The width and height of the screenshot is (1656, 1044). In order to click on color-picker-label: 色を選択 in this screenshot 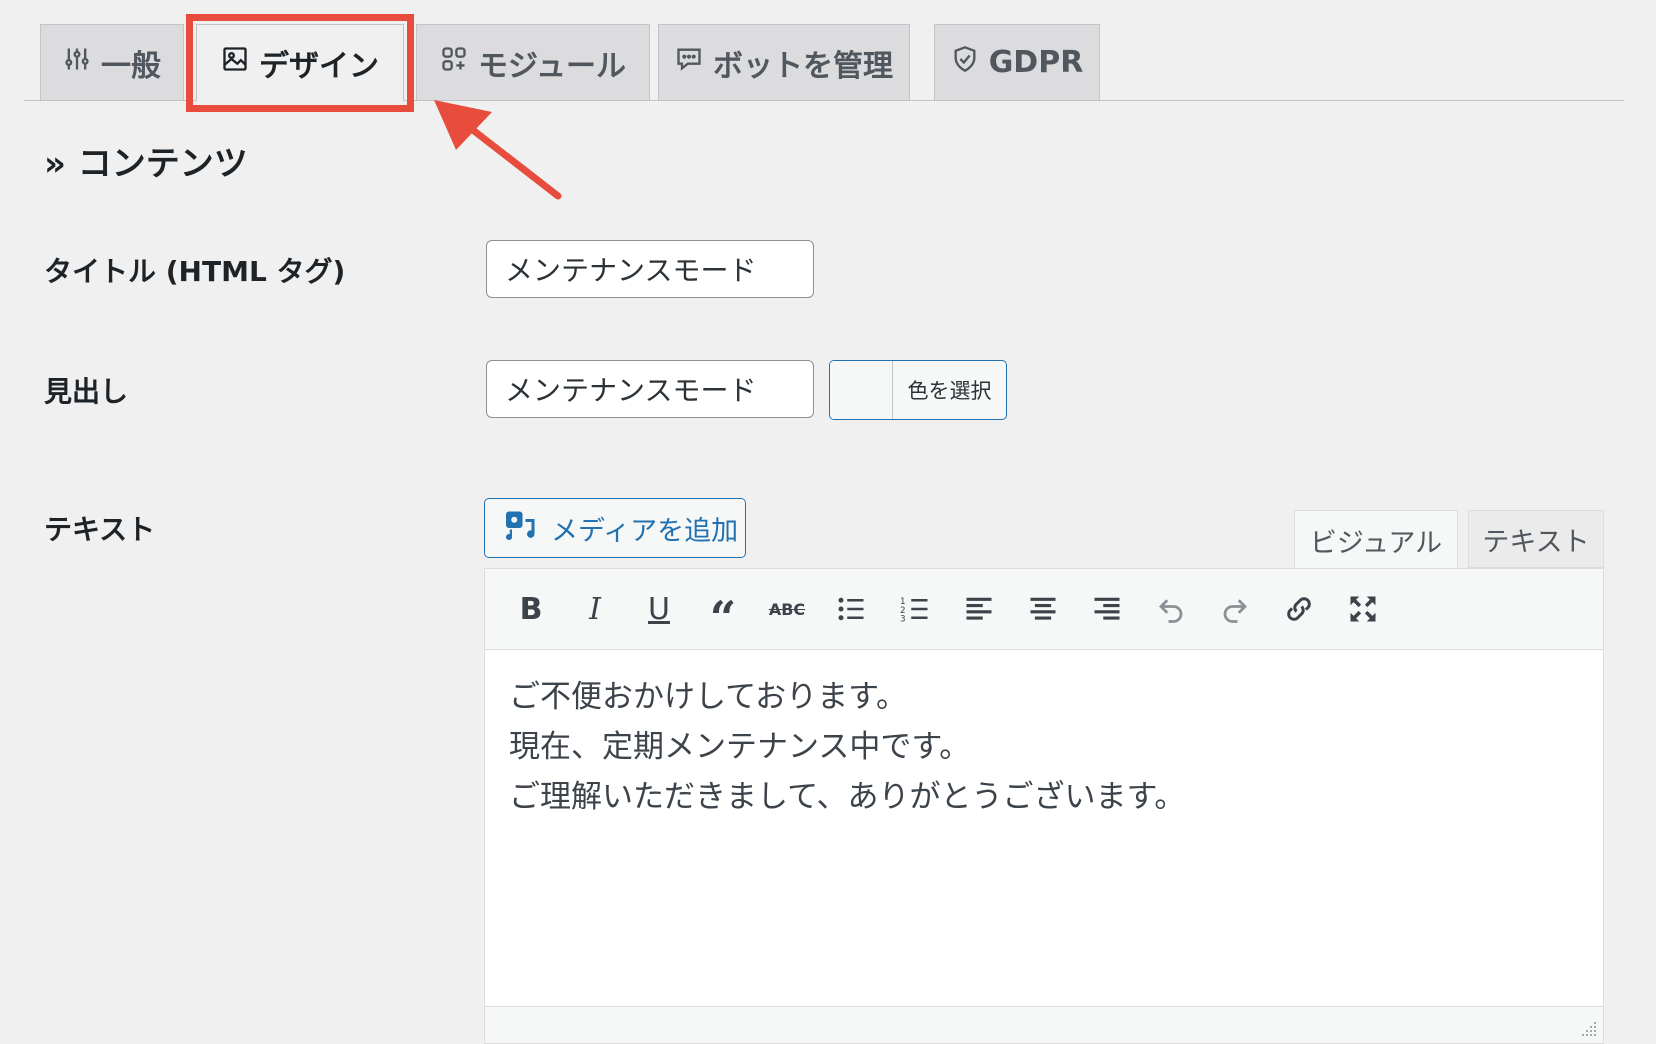, I will do `click(949, 391)`.